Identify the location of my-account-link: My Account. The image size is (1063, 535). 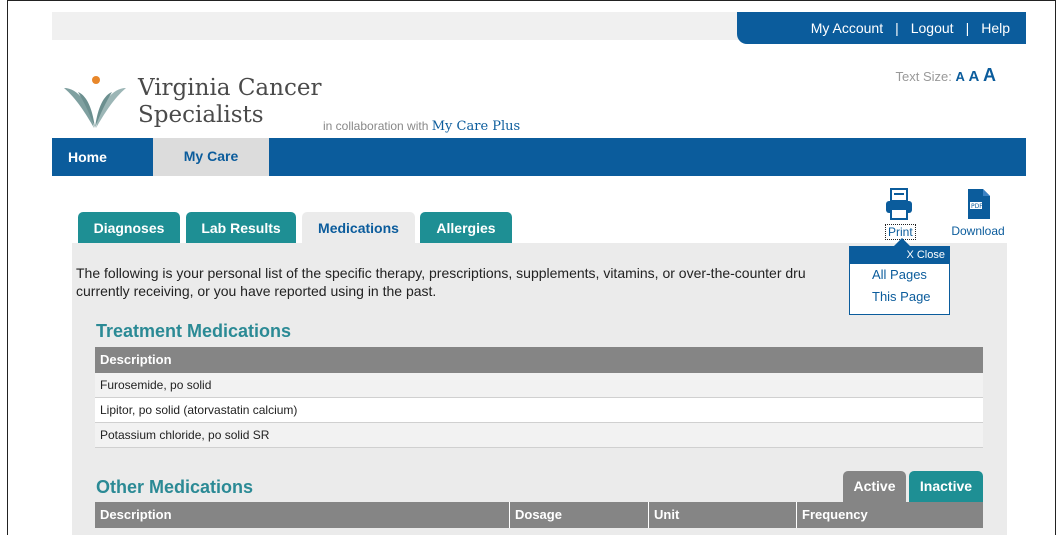
(847, 28).